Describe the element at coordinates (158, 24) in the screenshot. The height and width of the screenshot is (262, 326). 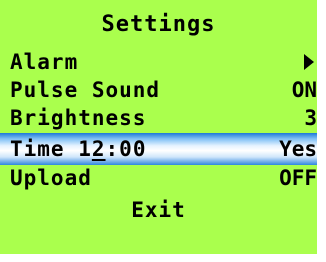
I see `page-title: Settings` at that location.